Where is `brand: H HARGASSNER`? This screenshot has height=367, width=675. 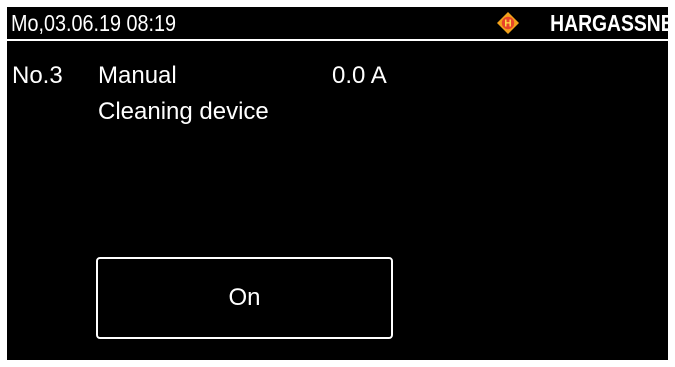
brand: H HARGASSNER is located at coordinates (582, 23).